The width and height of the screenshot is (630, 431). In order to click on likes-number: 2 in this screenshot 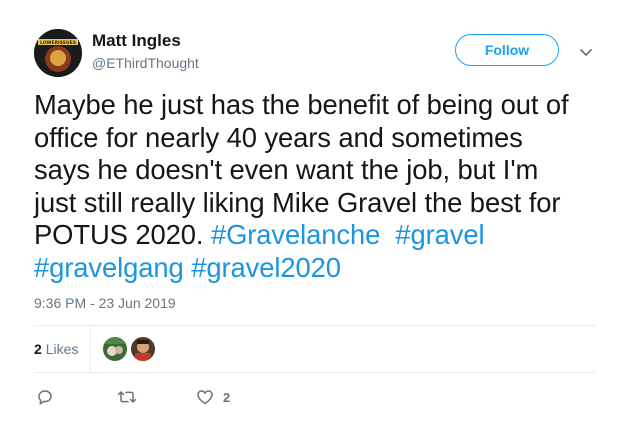, I will do `click(38, 349)`.